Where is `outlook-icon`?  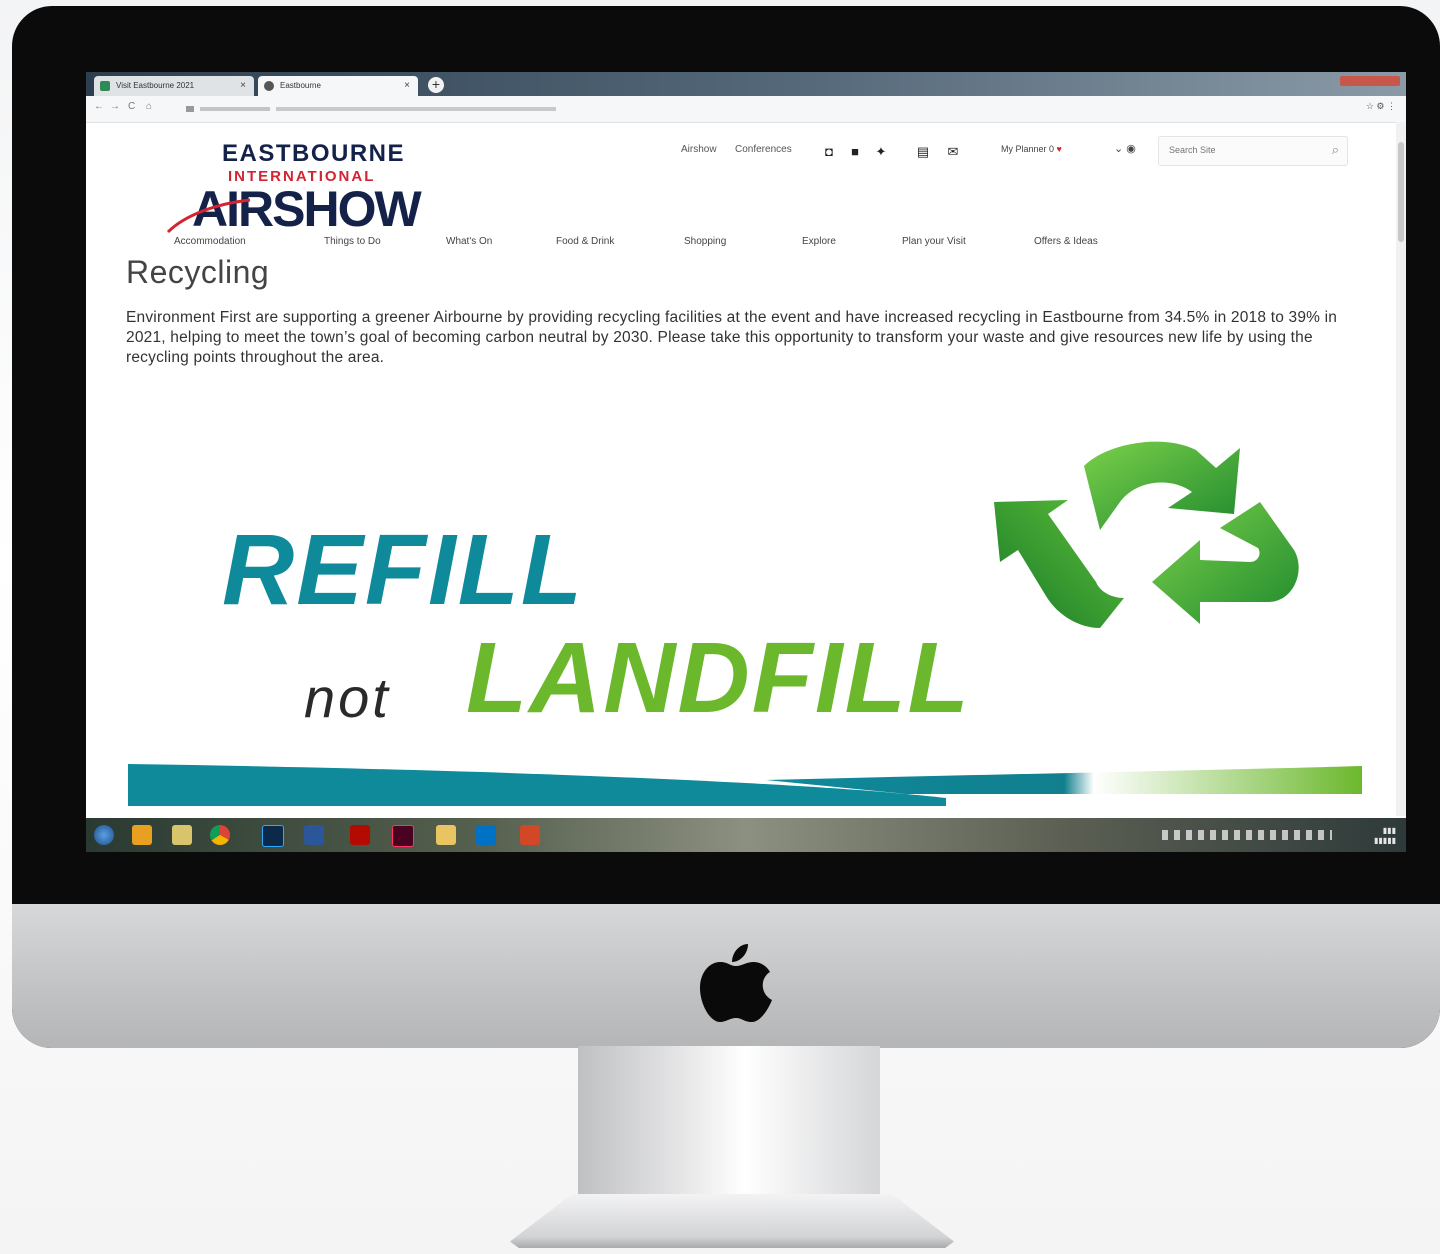
outlook-icon is located at coordinates (486, 835).